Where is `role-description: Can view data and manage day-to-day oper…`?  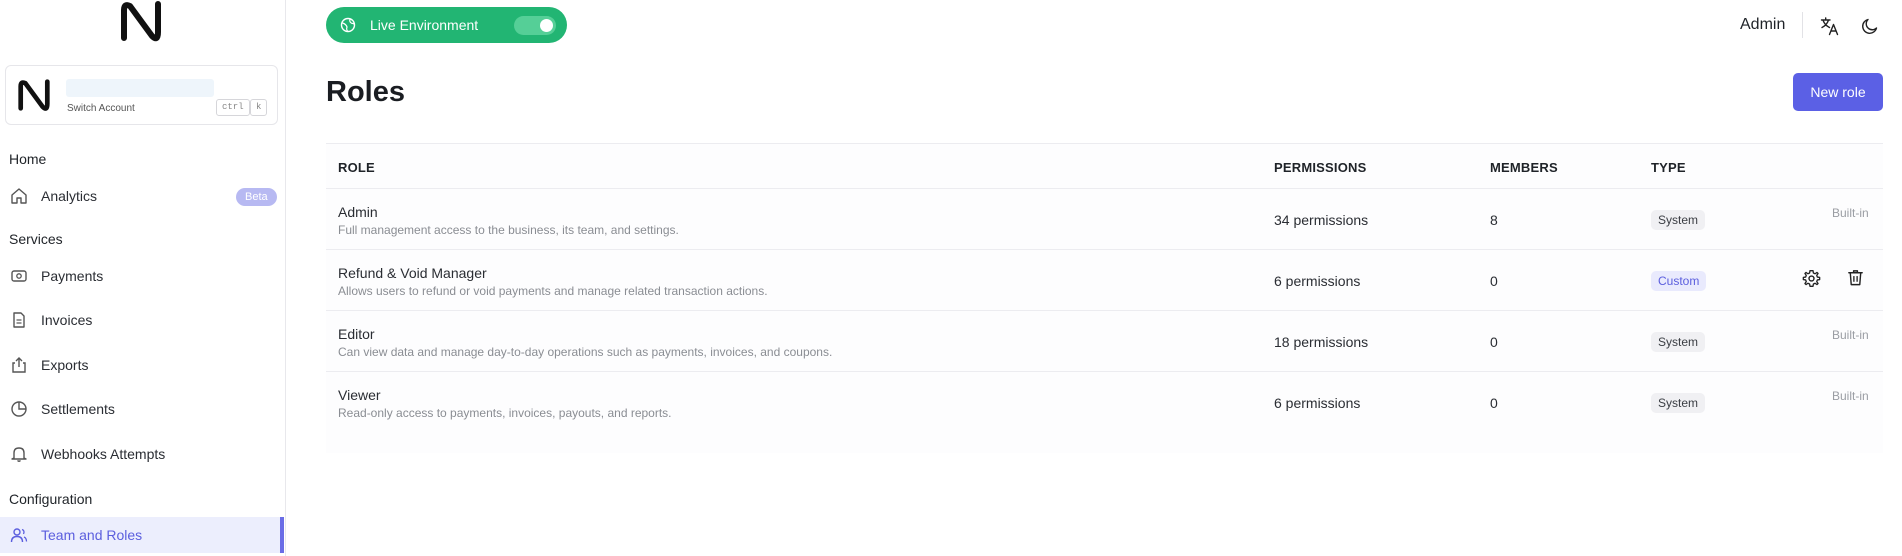
role-description: Can view data and manage day-to-day oper… is located at coordinates (585, 352).